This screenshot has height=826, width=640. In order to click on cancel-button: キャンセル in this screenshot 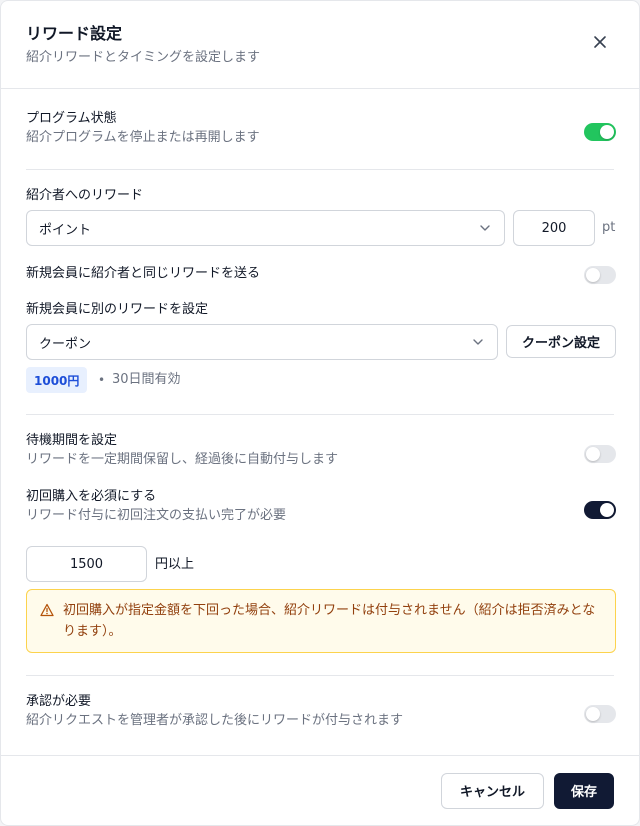, I will do `click(492, 790)`.